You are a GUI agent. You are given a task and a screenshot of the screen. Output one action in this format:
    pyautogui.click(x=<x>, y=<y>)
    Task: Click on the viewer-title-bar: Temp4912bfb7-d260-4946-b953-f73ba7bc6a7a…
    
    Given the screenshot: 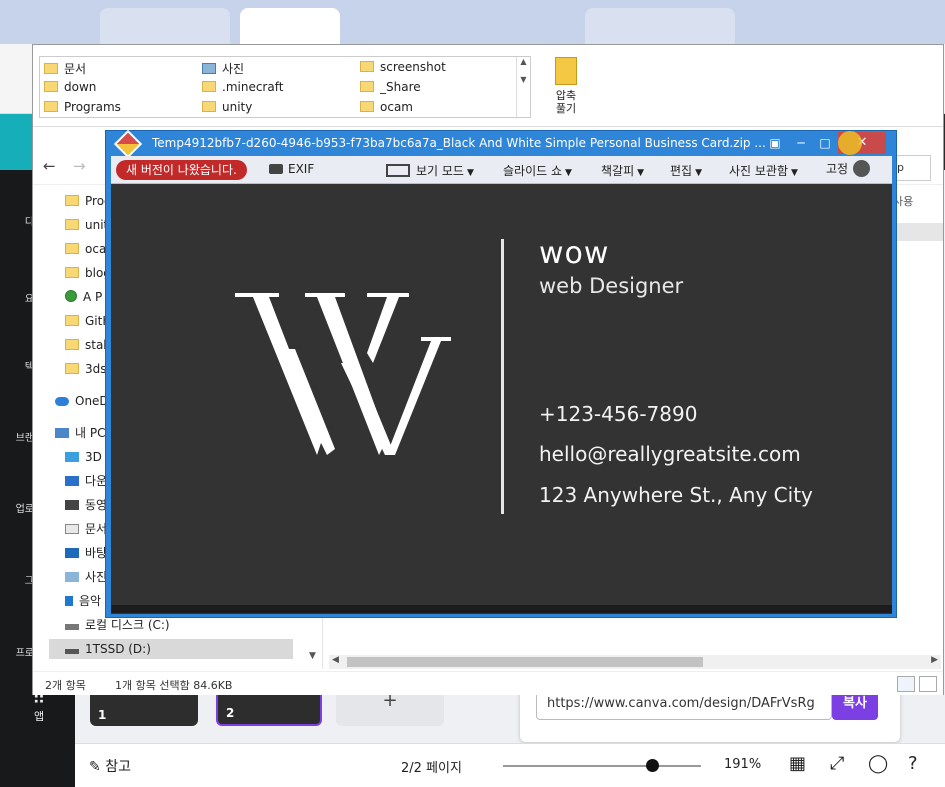 What is the action you would take?
    pyautogui.click(x=501, y=144)
    